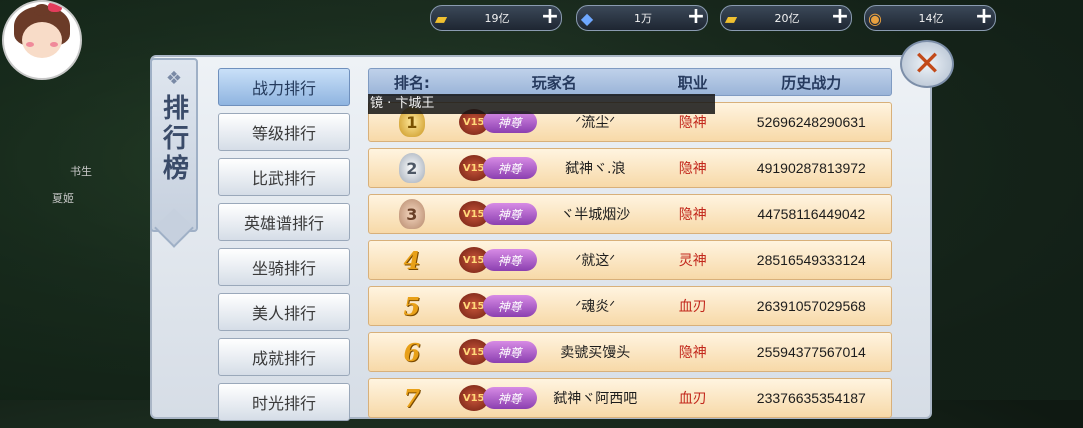  What do you see at coordinates (811, 168) in the screenshot?
I see `player-power: 49190287813972` at bounding box center [811, 168].